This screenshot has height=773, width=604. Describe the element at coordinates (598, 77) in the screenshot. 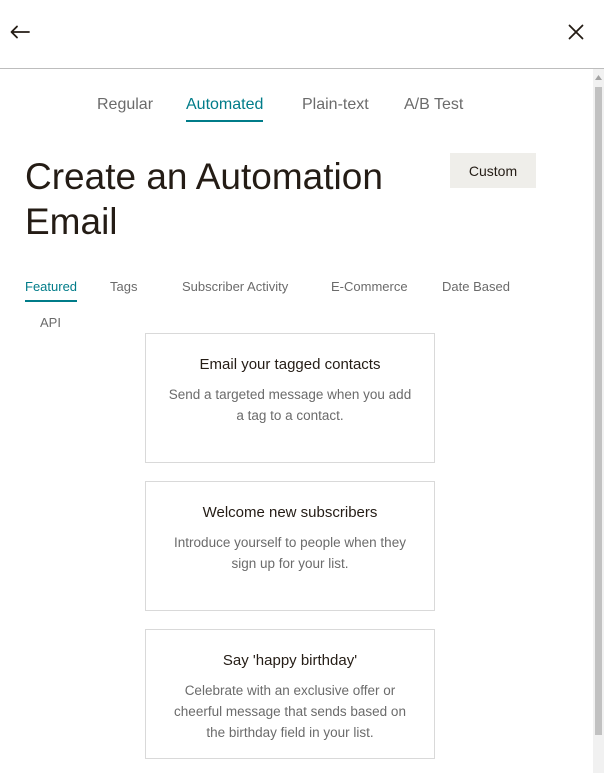

I see `scroll-up-arrow-icon` at that location.